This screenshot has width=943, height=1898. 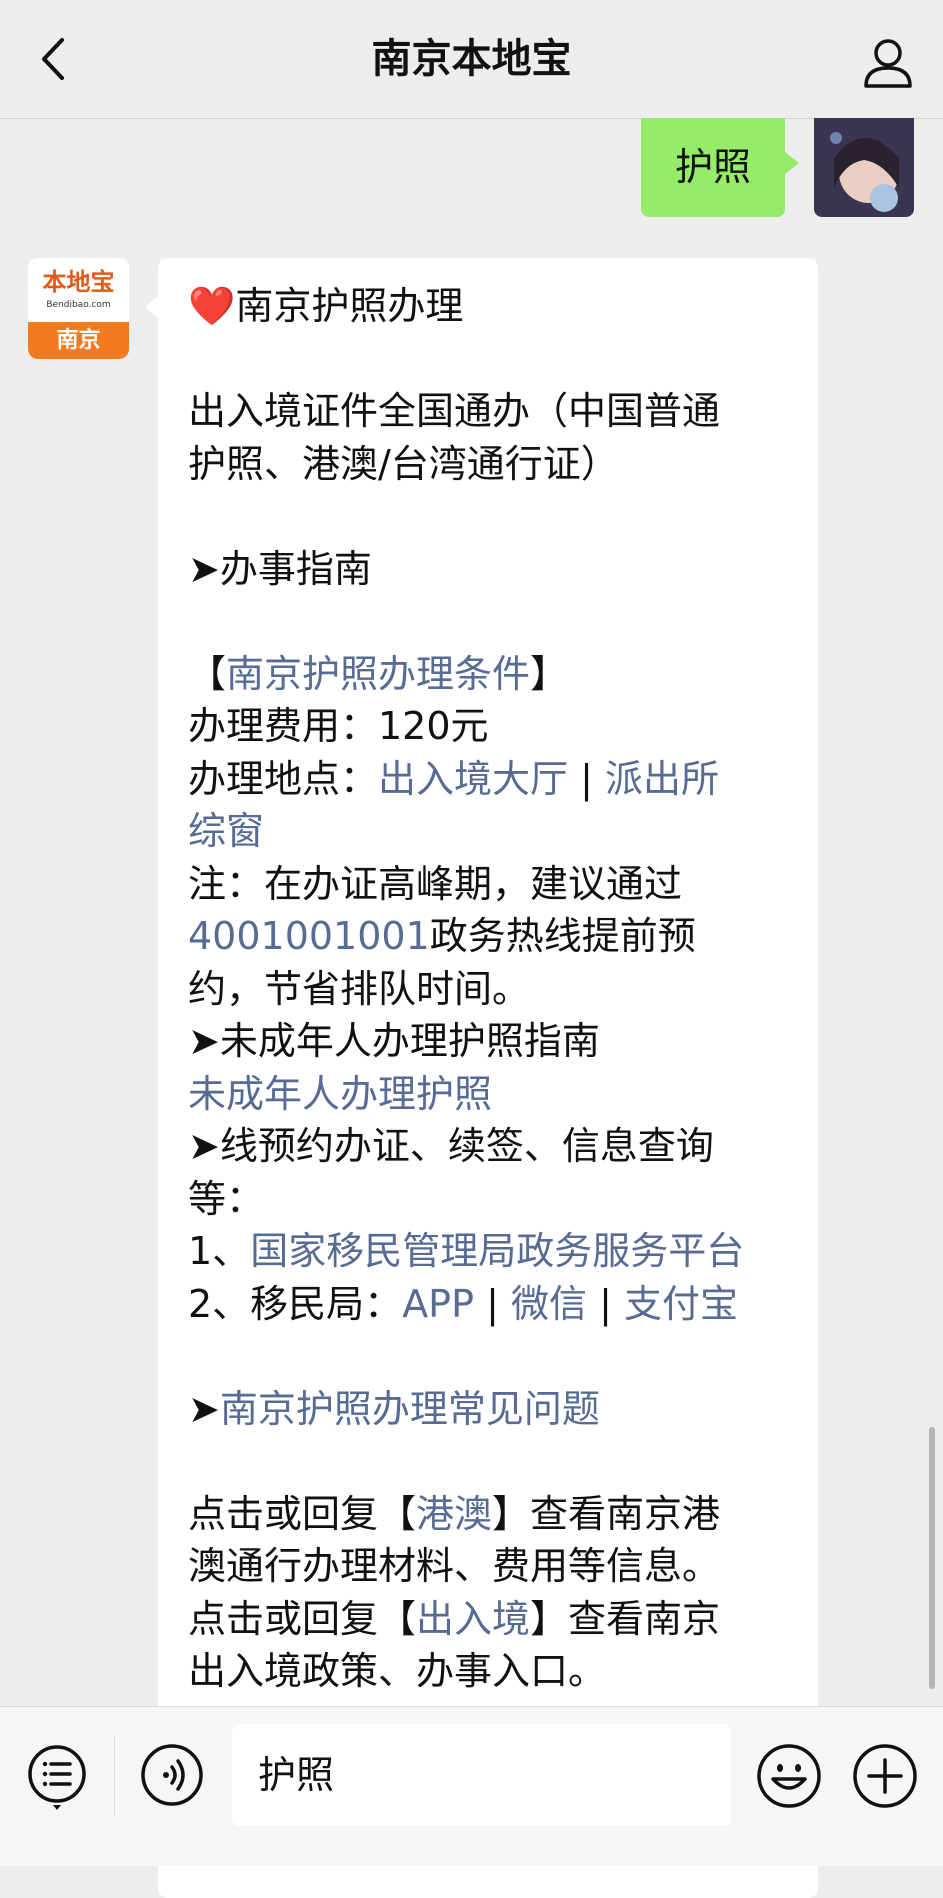 What do you see at coordinates (885, 1776) in the screenshot?
I see `plus-icon` at bounding box center [885, 1776].